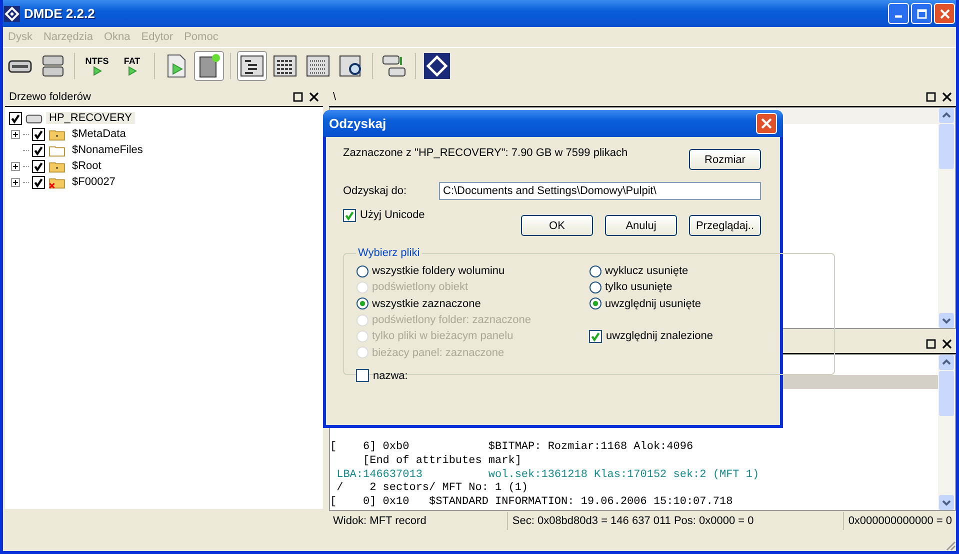 The image size is (959, 554). I want to click on toolbar-button: NTFS, so click(97, 66).